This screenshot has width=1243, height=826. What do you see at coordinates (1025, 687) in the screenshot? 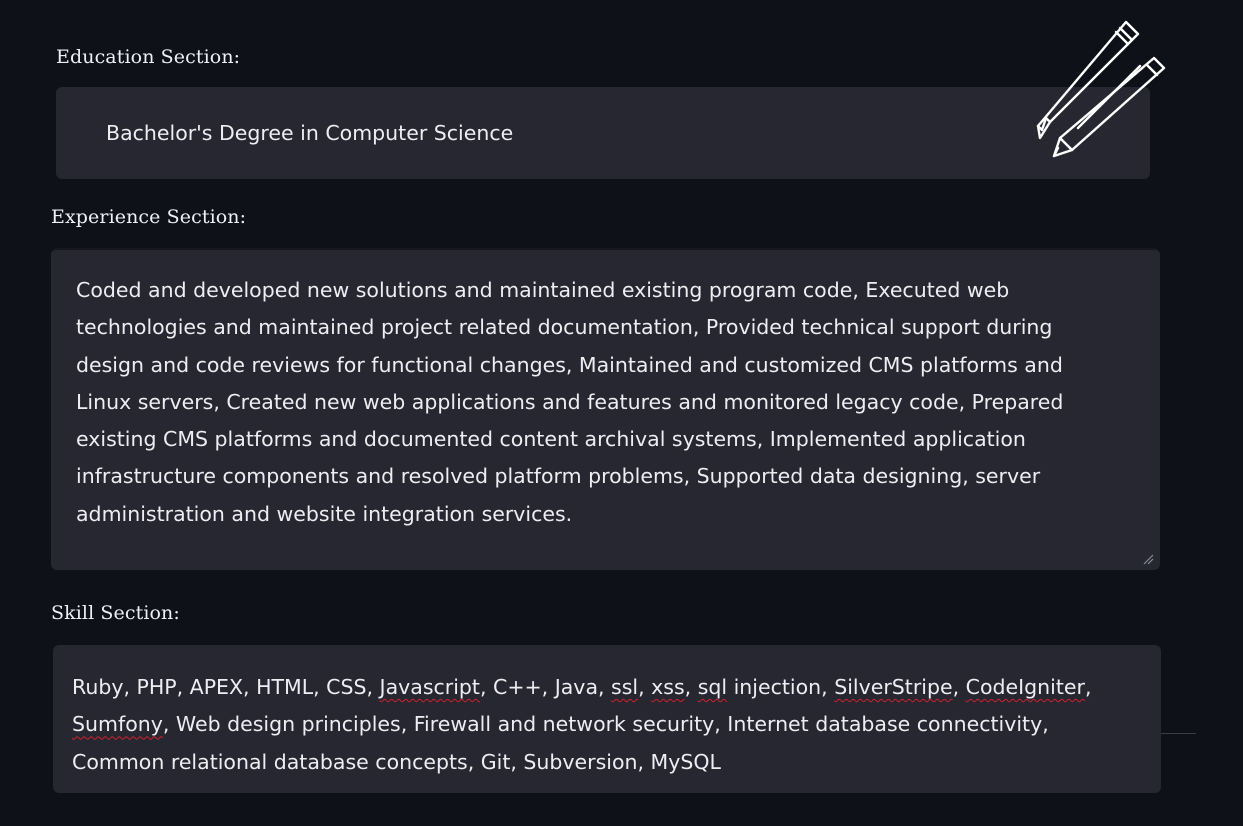
I see `skill-misspelled-word: CodeIgniter` at bounding box center [1025, 687].